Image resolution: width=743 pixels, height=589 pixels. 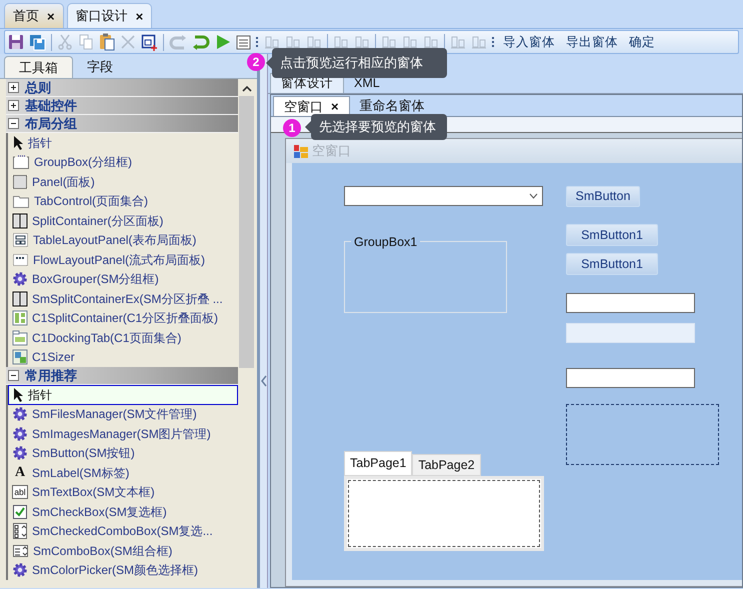 I want to click on scrollbar-thumb, so click(x=246, y=232).